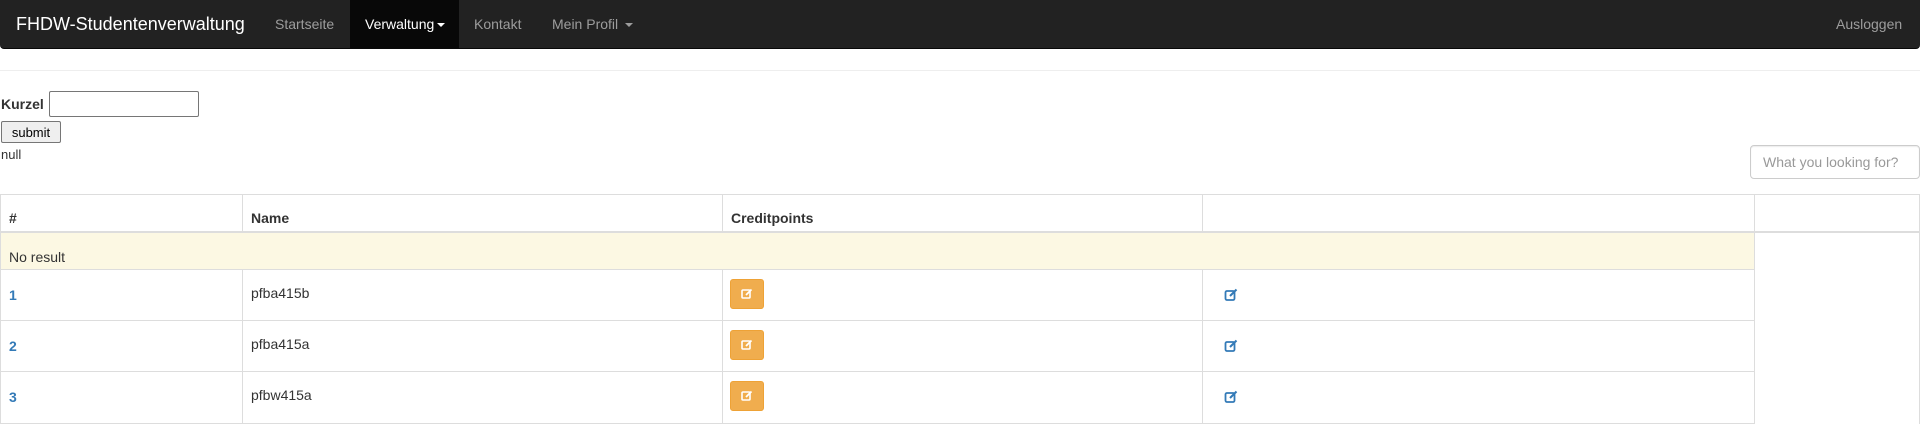  I want to click on logout-label: Ausloggen, so click(1869, 24).